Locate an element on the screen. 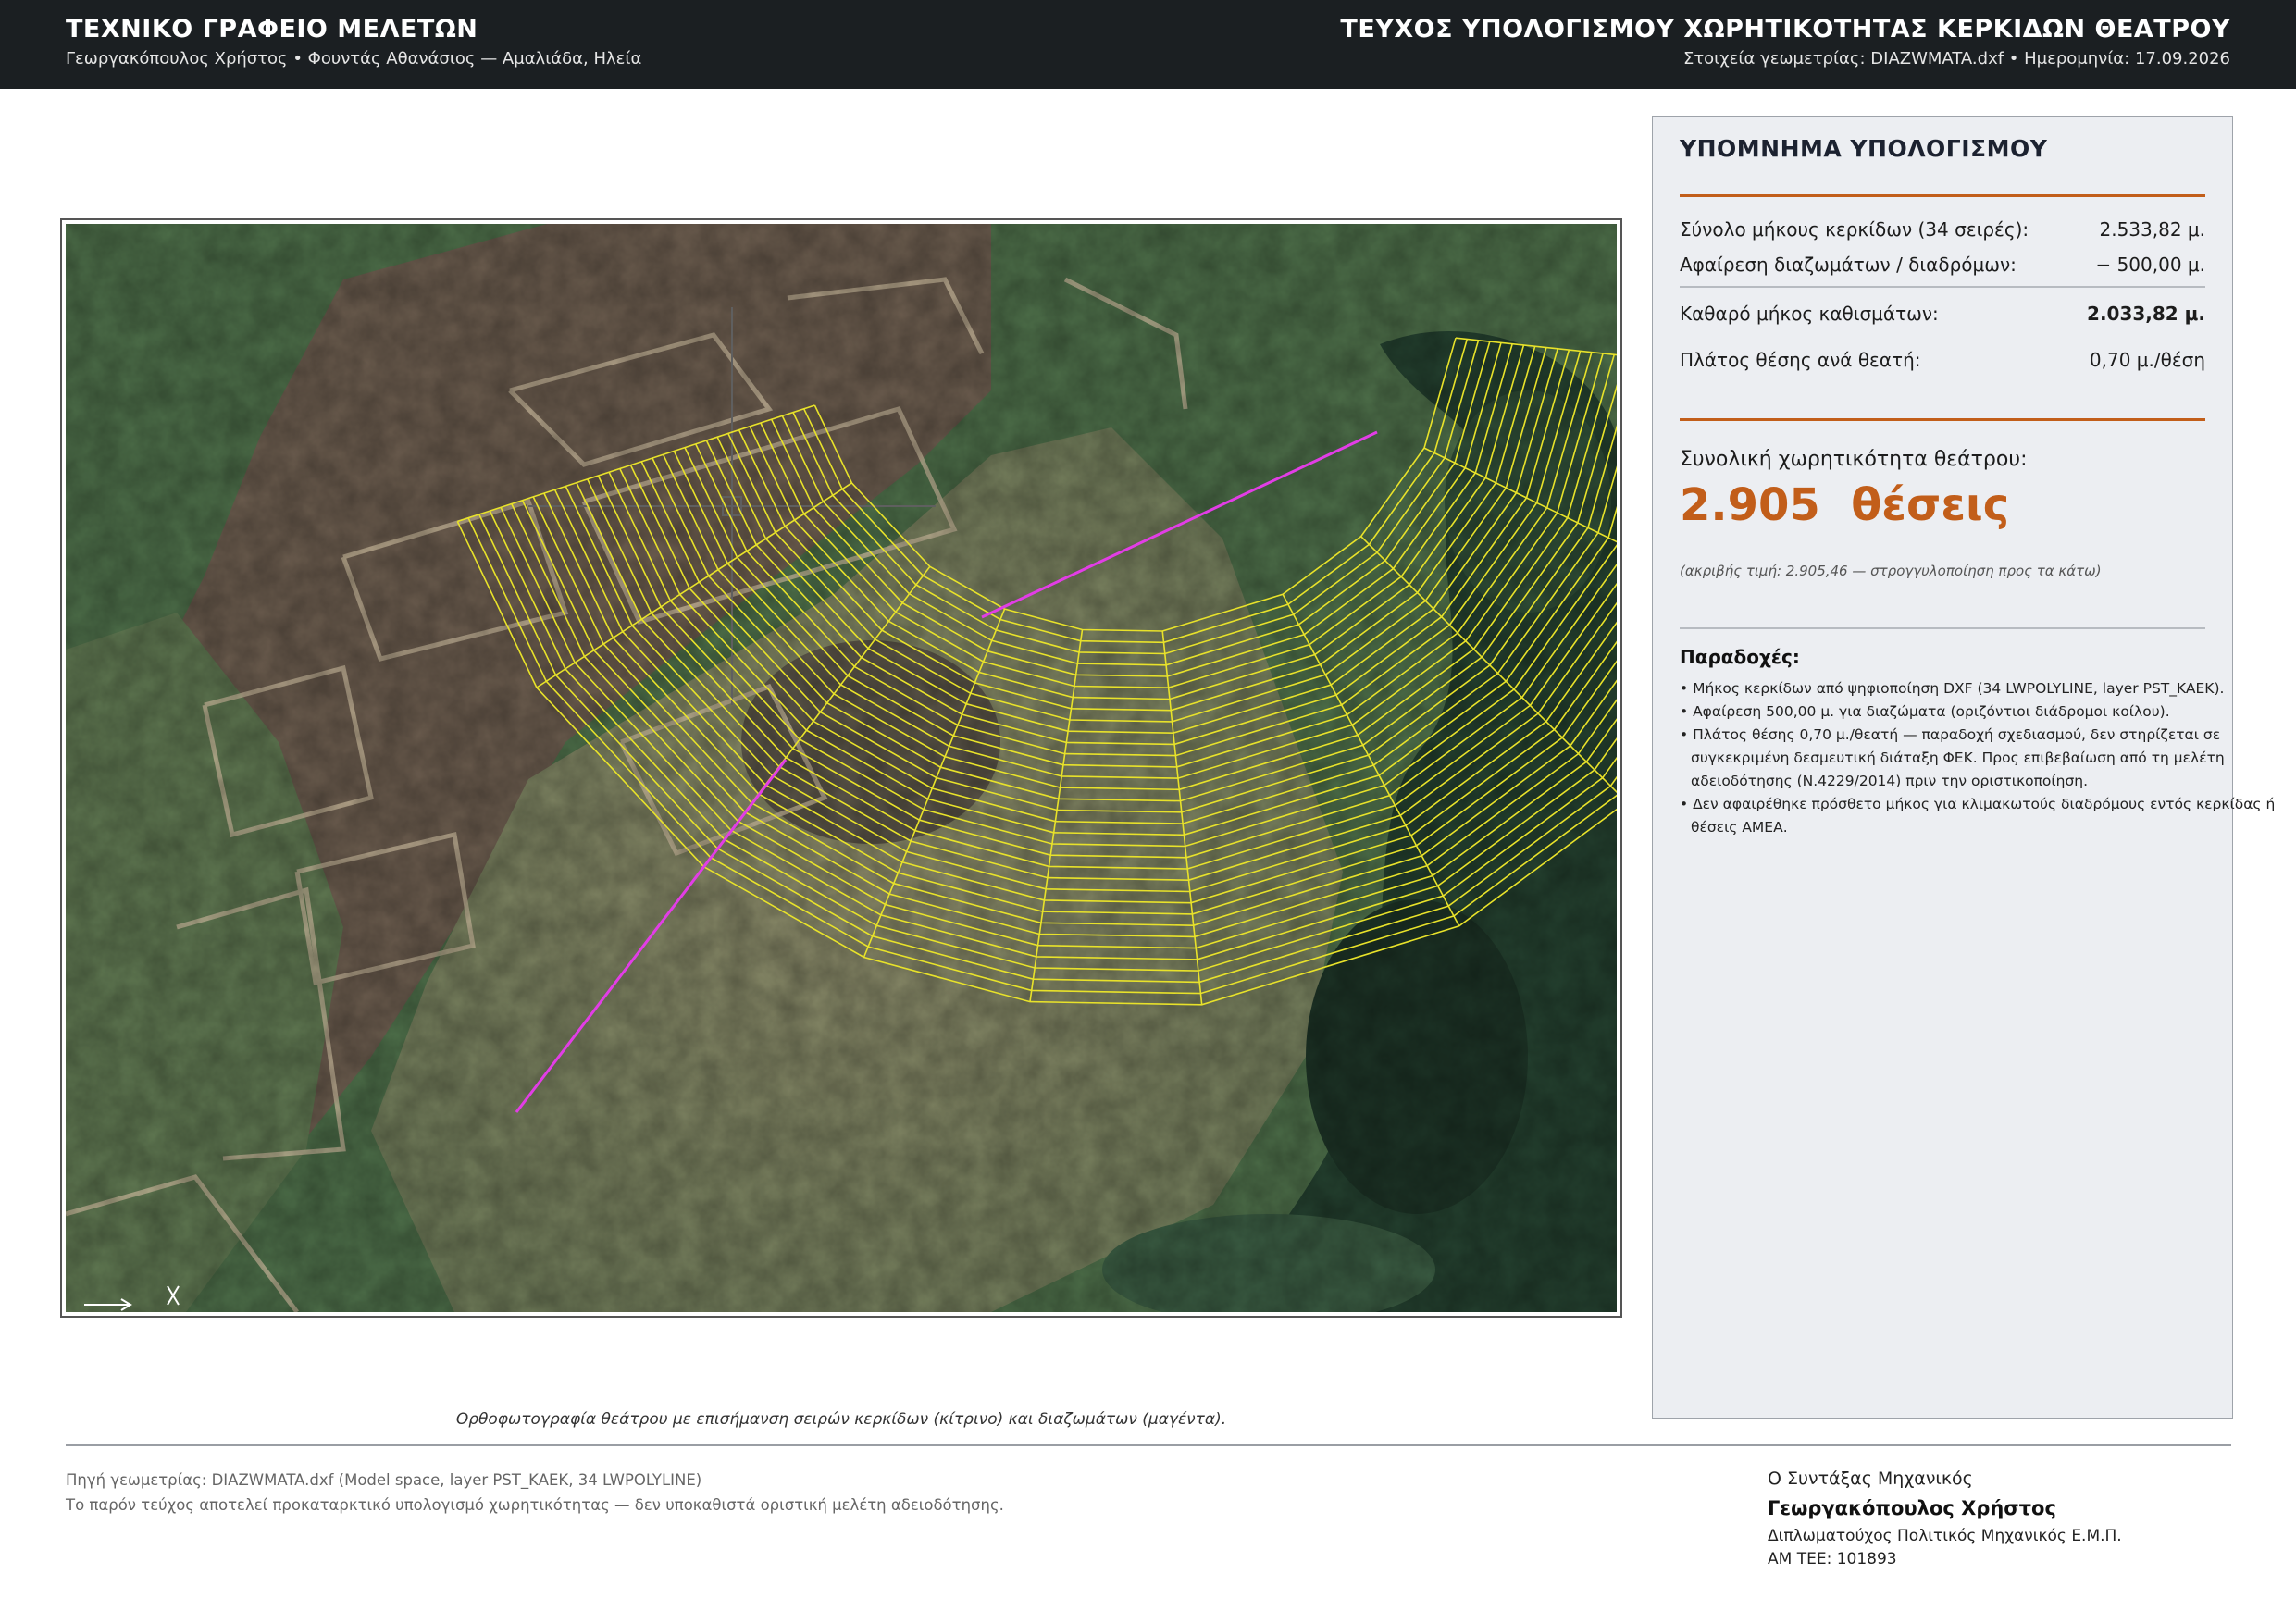 The image size is (2296, 1623). signature-registration: ΑΜ ΤΕΕ: 101893 is located at coordinates (1833, 1559).